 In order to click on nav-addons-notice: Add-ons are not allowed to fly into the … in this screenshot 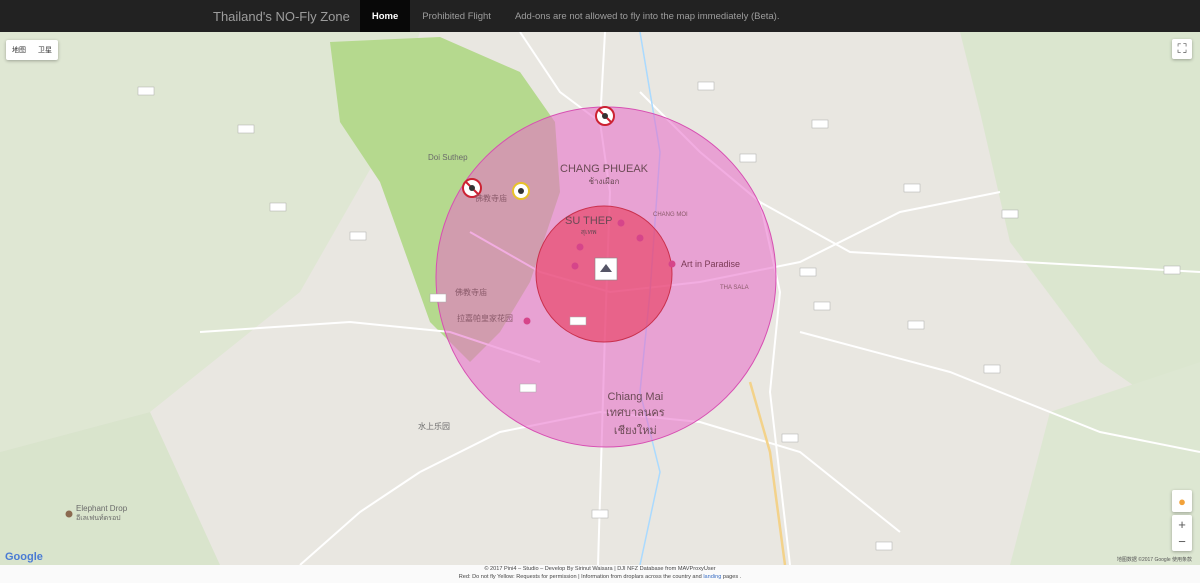, I will do `click(647, 16)`.